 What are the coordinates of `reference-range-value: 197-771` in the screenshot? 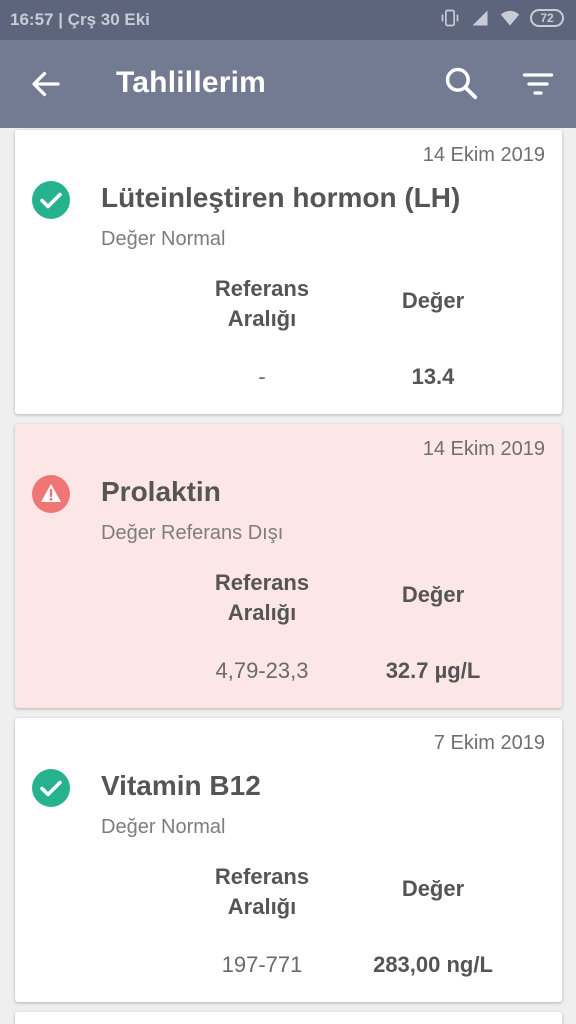 It's located at (262, 964).